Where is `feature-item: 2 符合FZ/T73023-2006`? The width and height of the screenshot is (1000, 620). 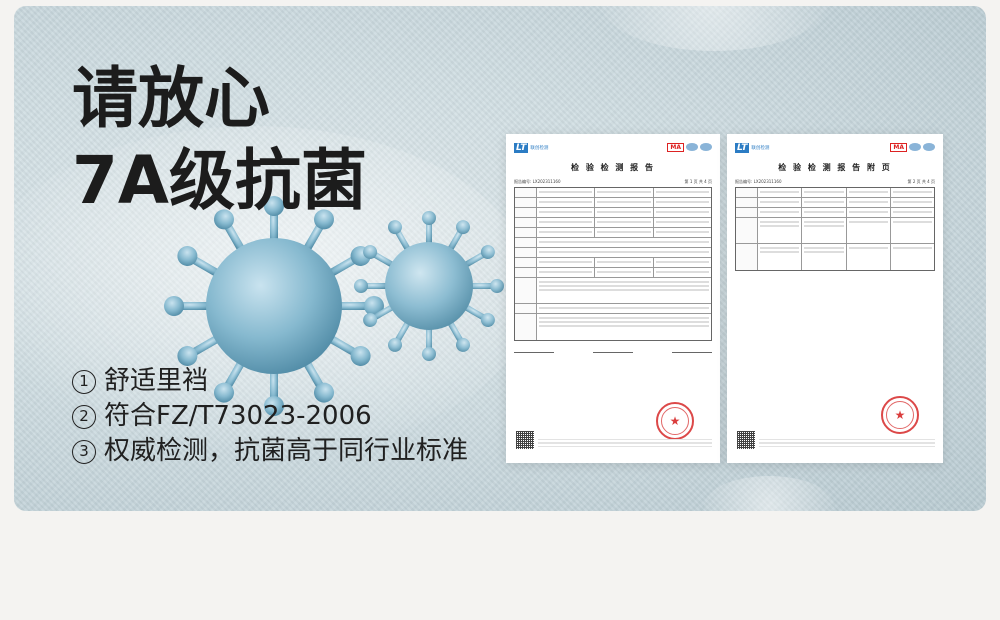 feature-item: 2 符合FZ/T73023-2006 is located at coordinates (270, 416).